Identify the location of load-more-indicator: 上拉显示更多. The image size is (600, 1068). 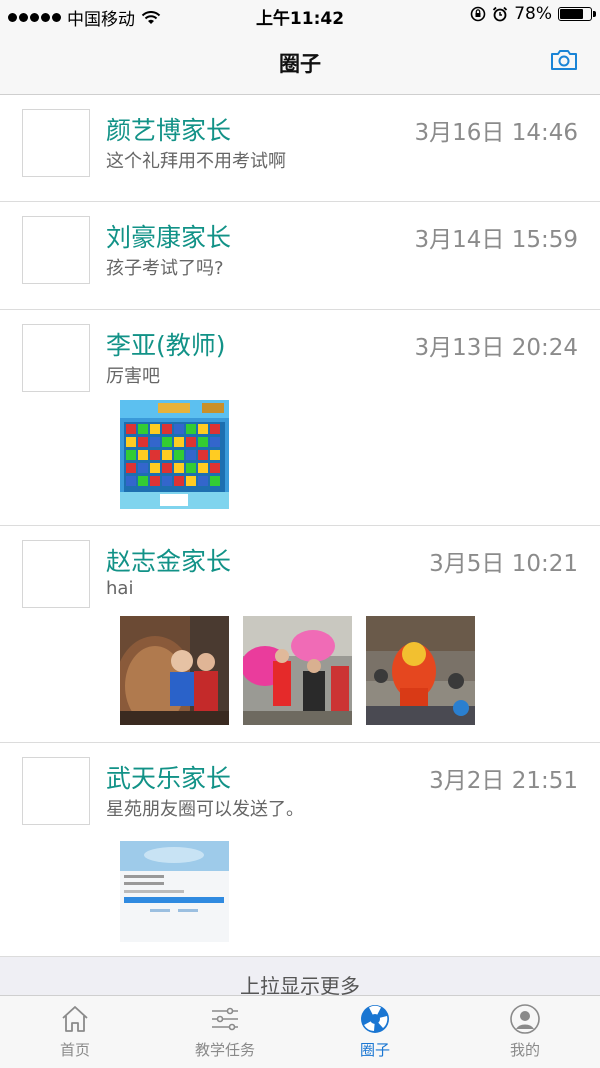
(300, 976).